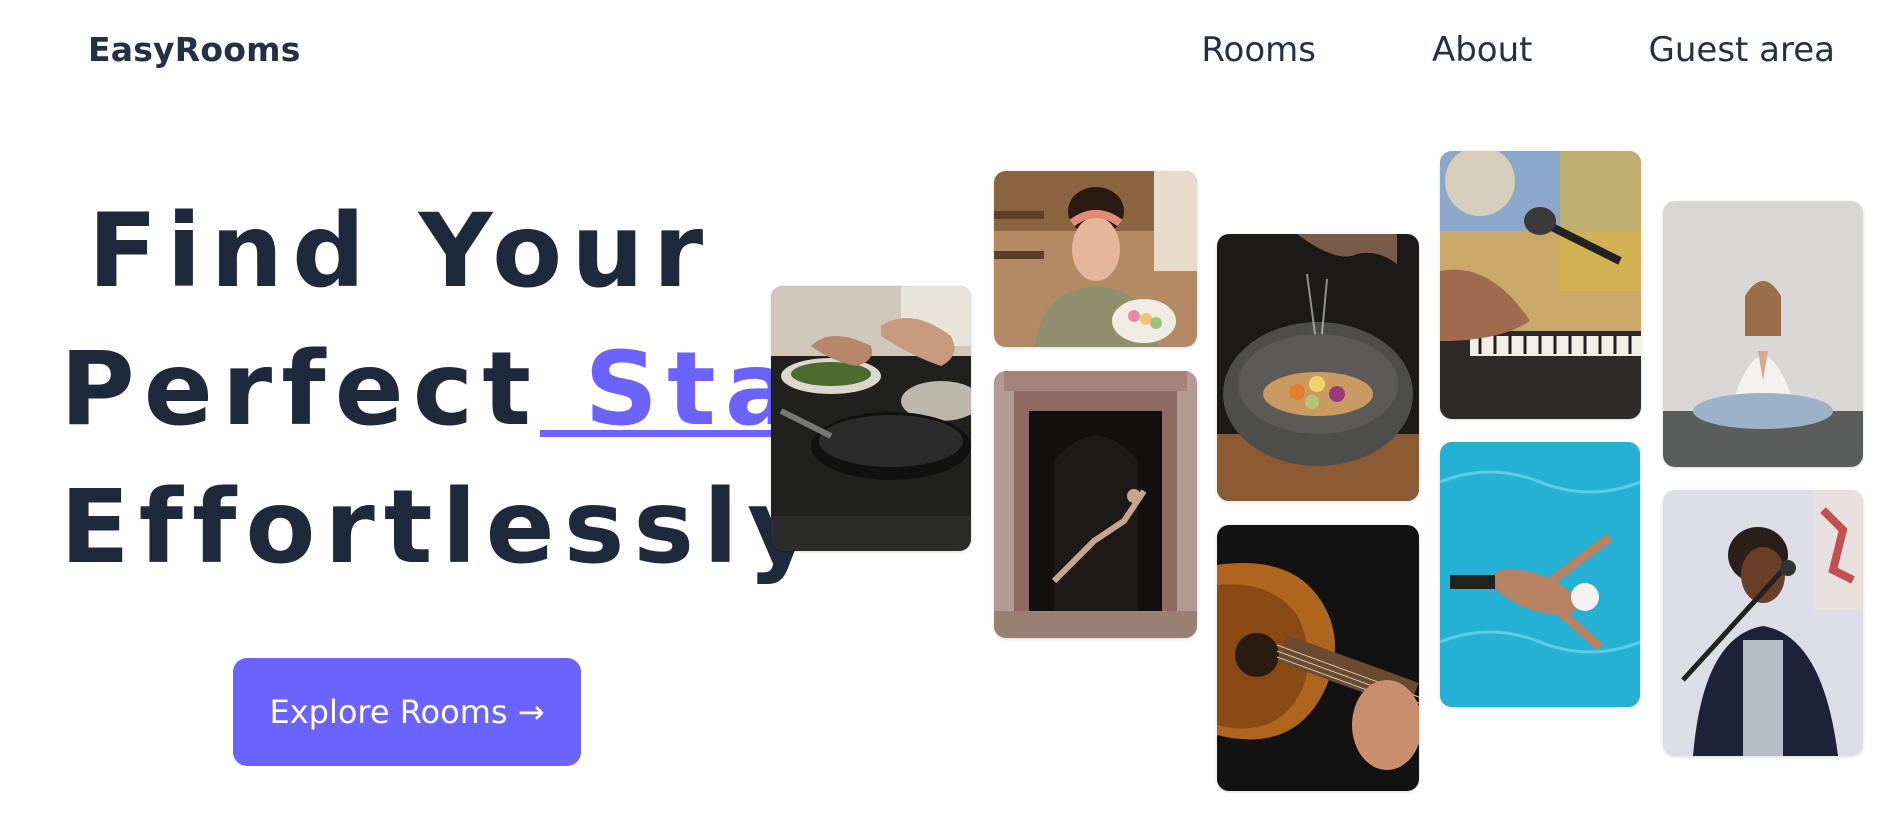  I want to click on main-nav: Rooms About Guest area, so click(1518, 50).